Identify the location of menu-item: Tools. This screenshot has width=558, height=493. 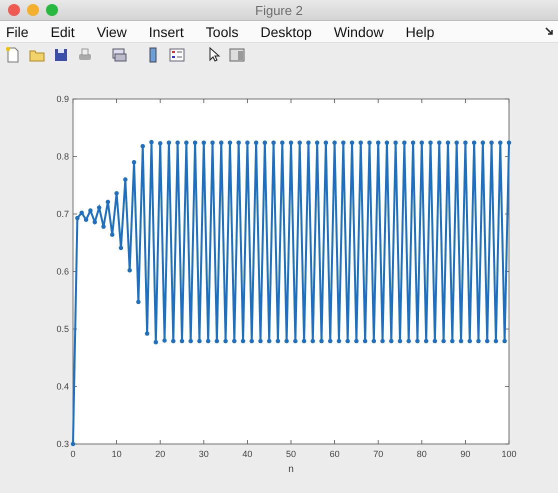
(222, 32).